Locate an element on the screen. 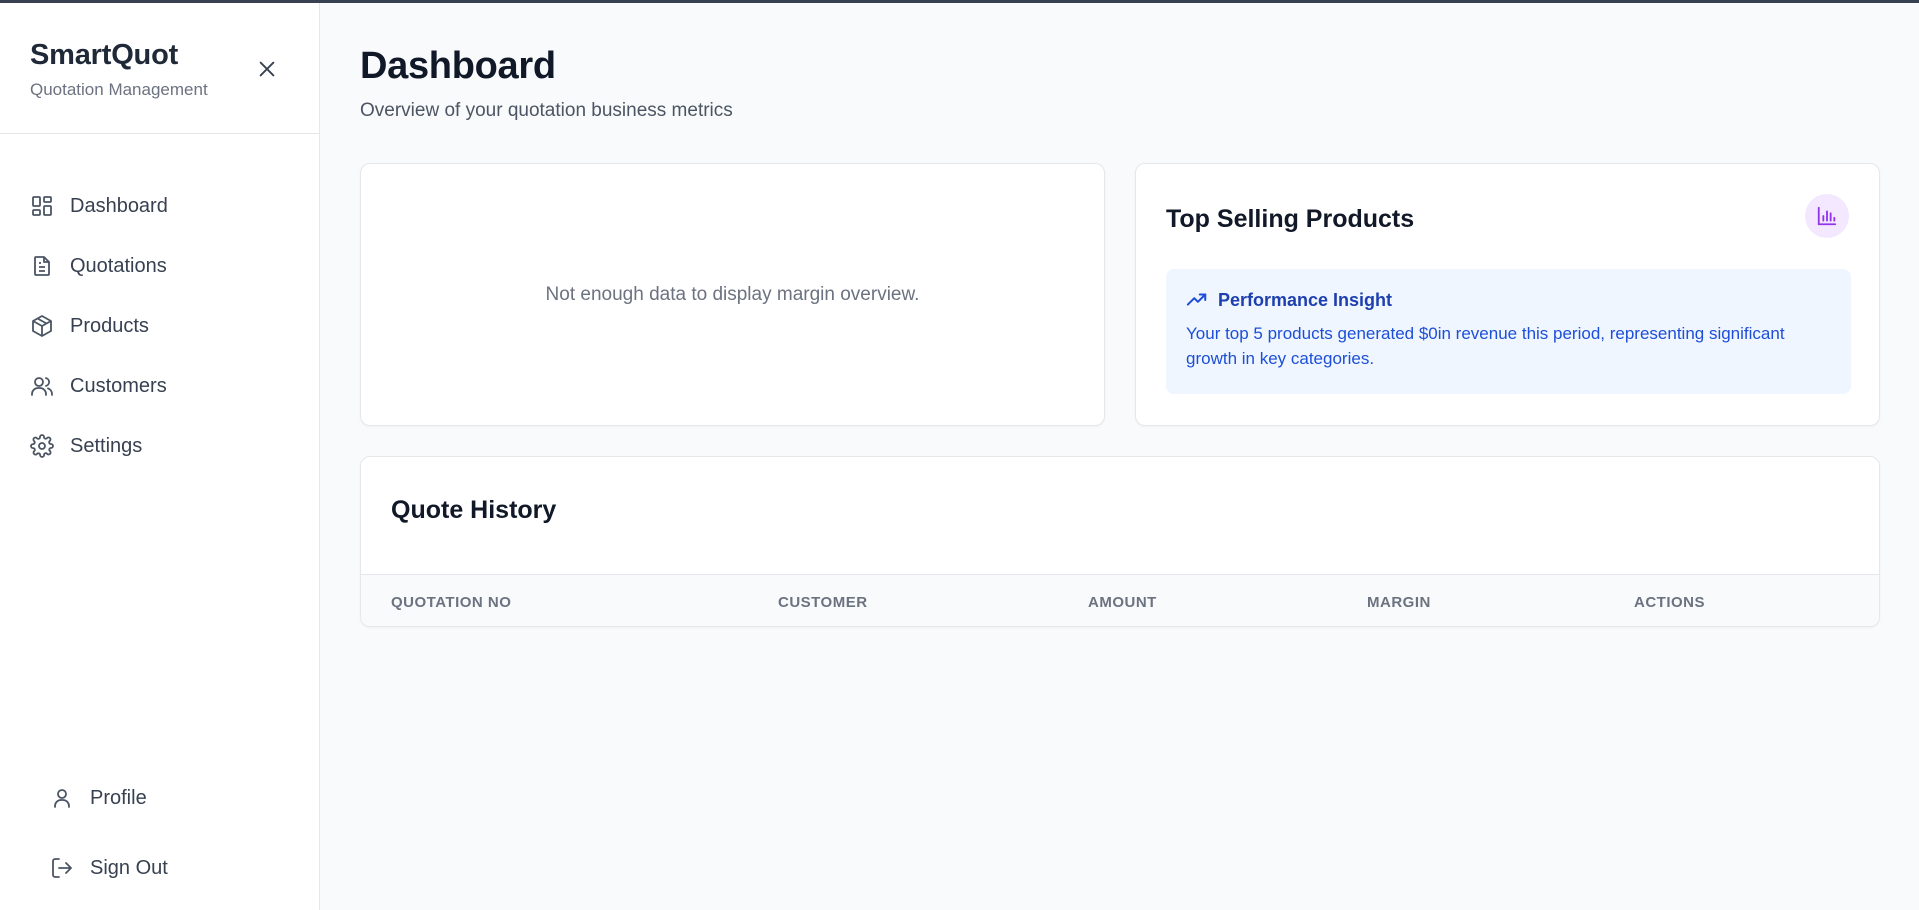 This screenshot has height=910, width=1919. sign-out-button: Sign Out is located at coordinates (159, 868).